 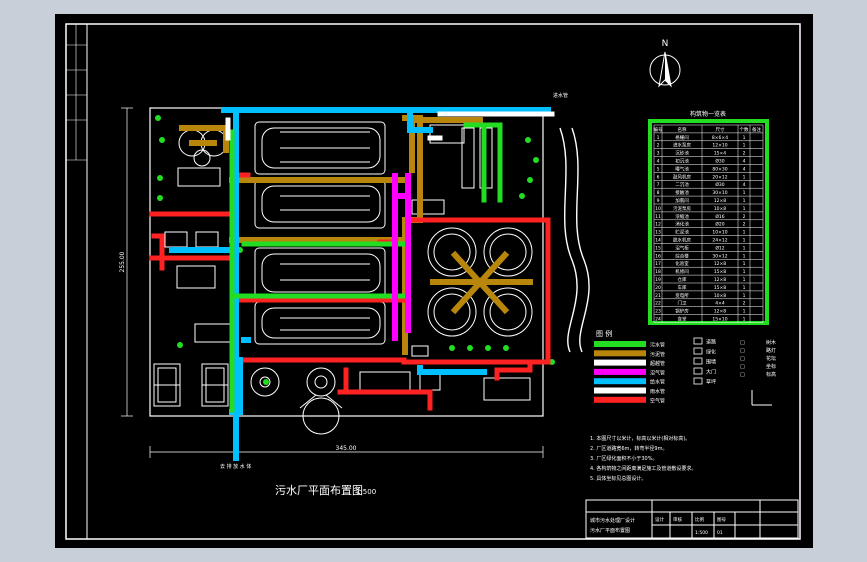 I want to click on title-block-value: 1:500, so click(x=701, y=533).